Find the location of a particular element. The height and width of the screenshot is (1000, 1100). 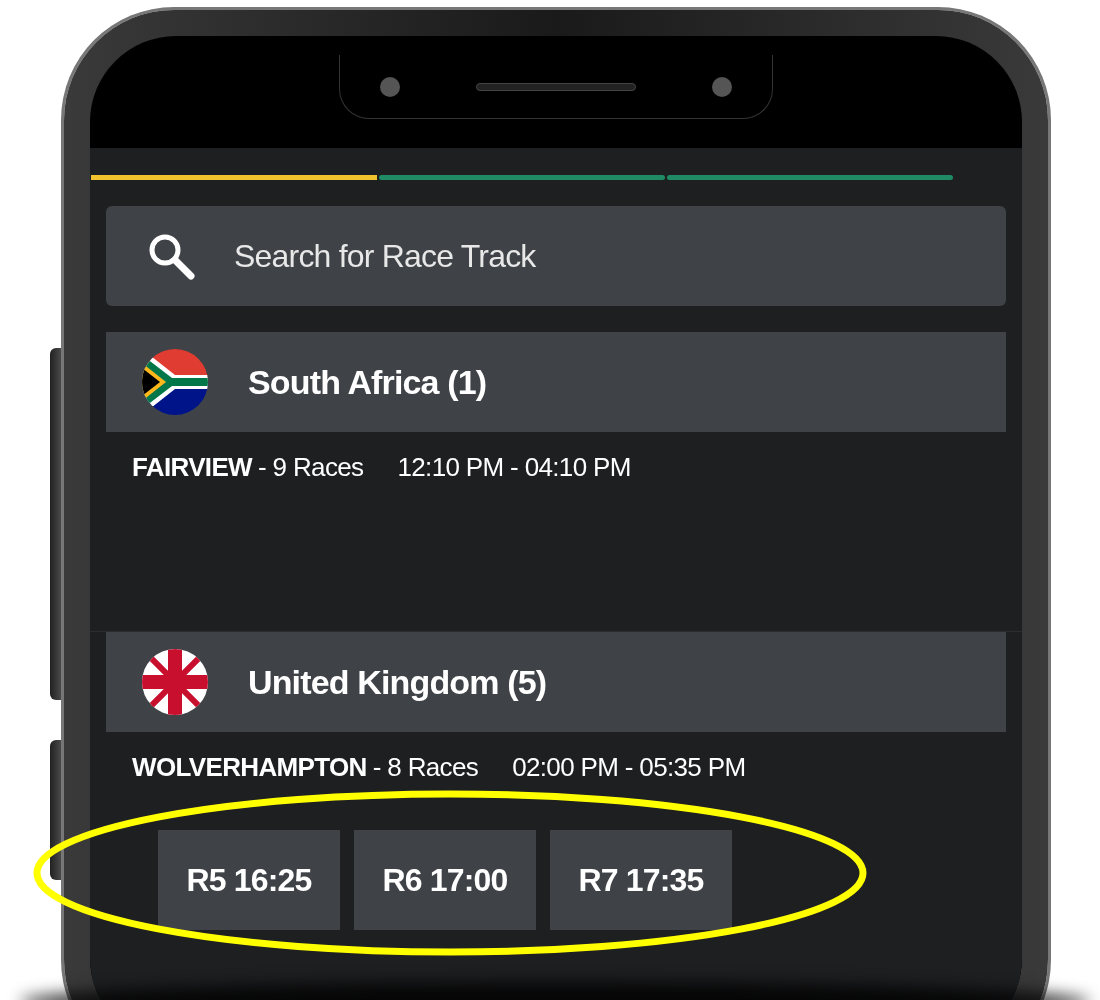

track-name: WOLVERHAMPTON is located at coordinates (249, 767).